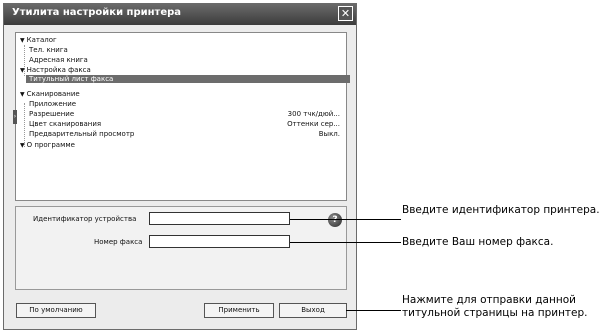 Image resolution: width=608 pixels, height=334 pixels. I want to click on close-button: ✕, so click(345, 13).